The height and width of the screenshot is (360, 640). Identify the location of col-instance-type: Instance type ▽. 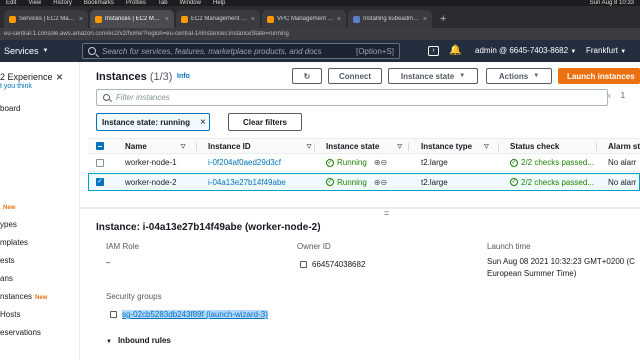
(455, 146).